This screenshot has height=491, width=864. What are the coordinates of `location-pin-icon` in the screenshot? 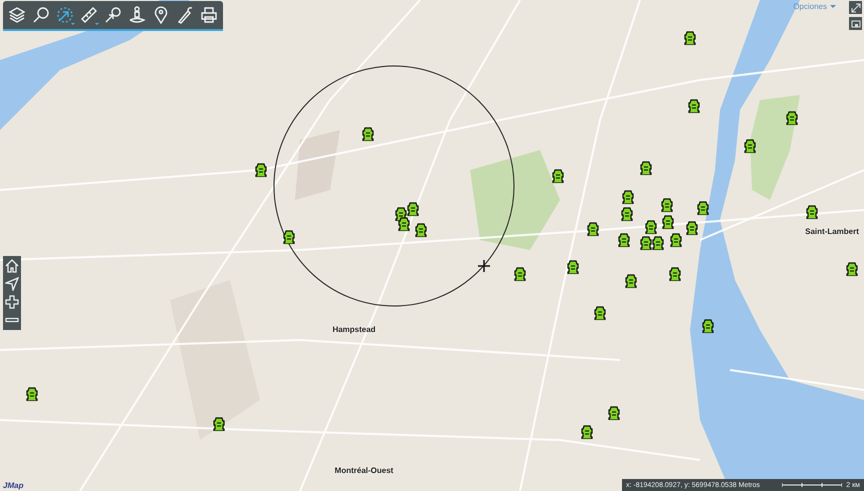 It's located at (161, 15).